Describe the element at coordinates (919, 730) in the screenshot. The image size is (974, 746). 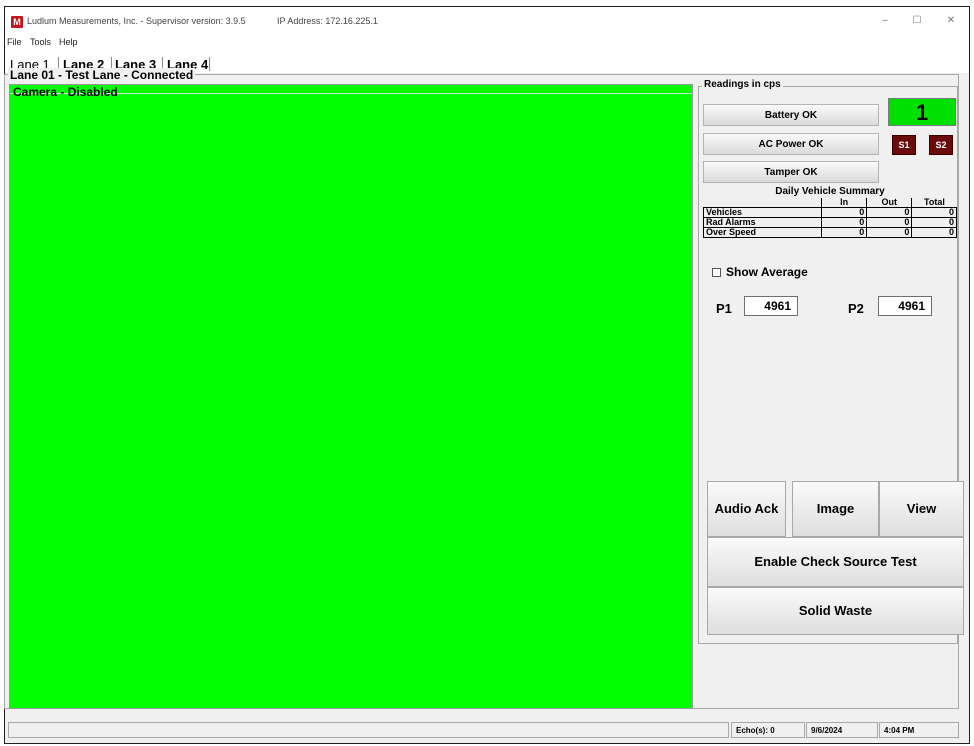
I see `status-time: 4:04 PM` at that location.